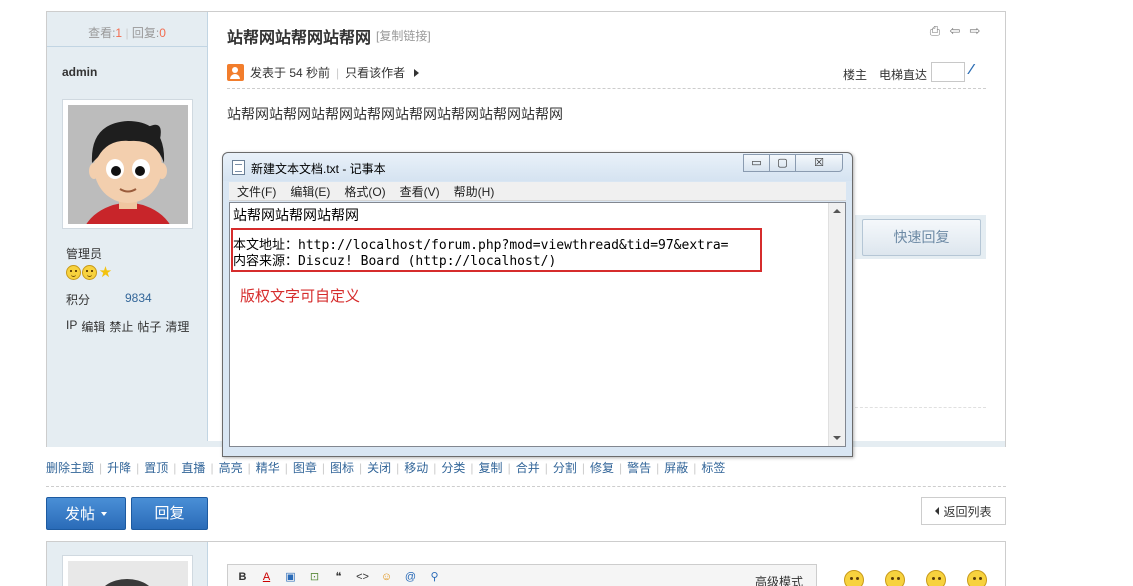  What do you see at coordinates (779, 579) in the screenshot?
I see `advanced-mode-link: 高级模式` at bounding box center [779, 579].